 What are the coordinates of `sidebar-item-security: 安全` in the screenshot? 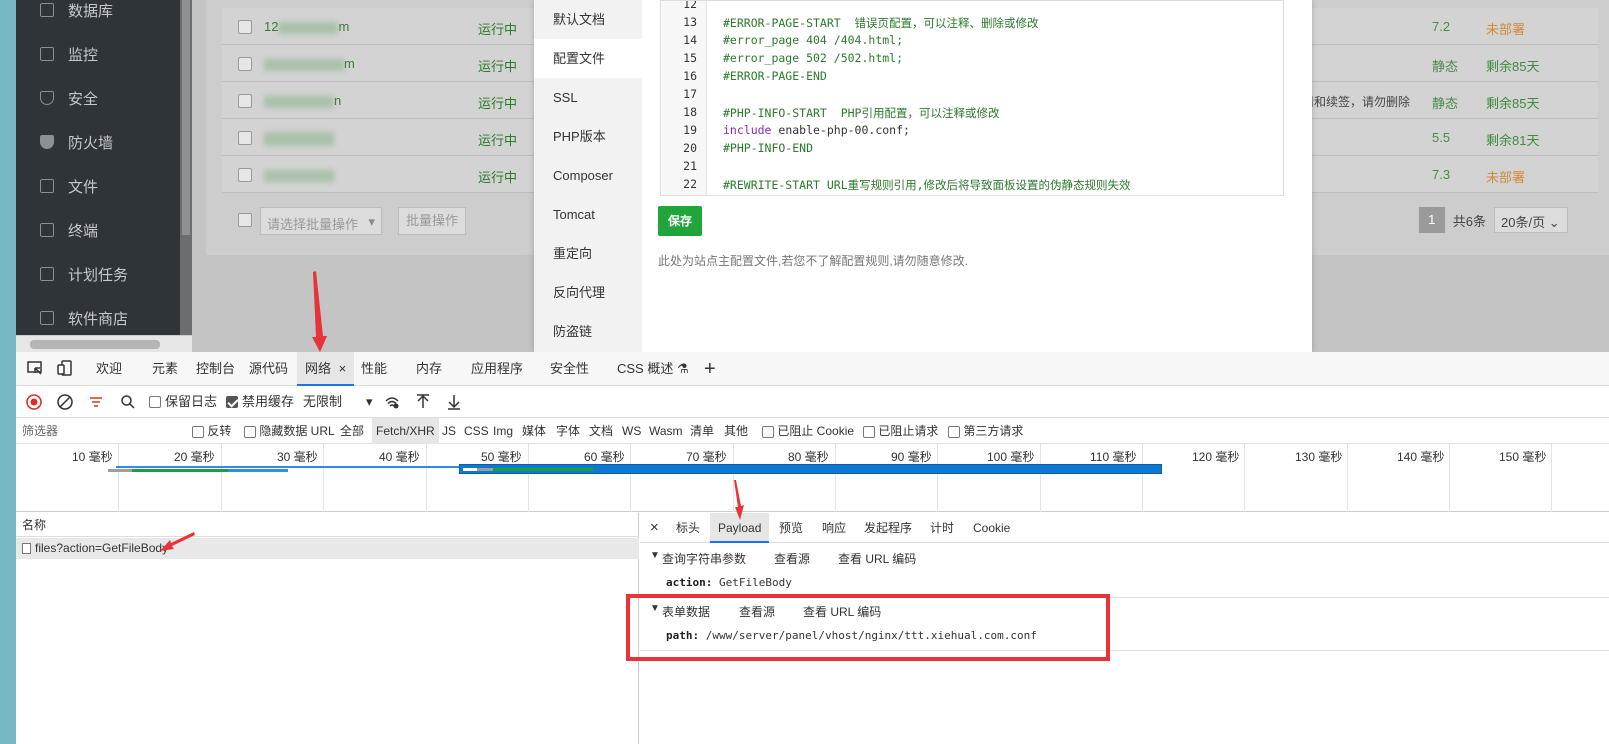 It's located at (98, 98).